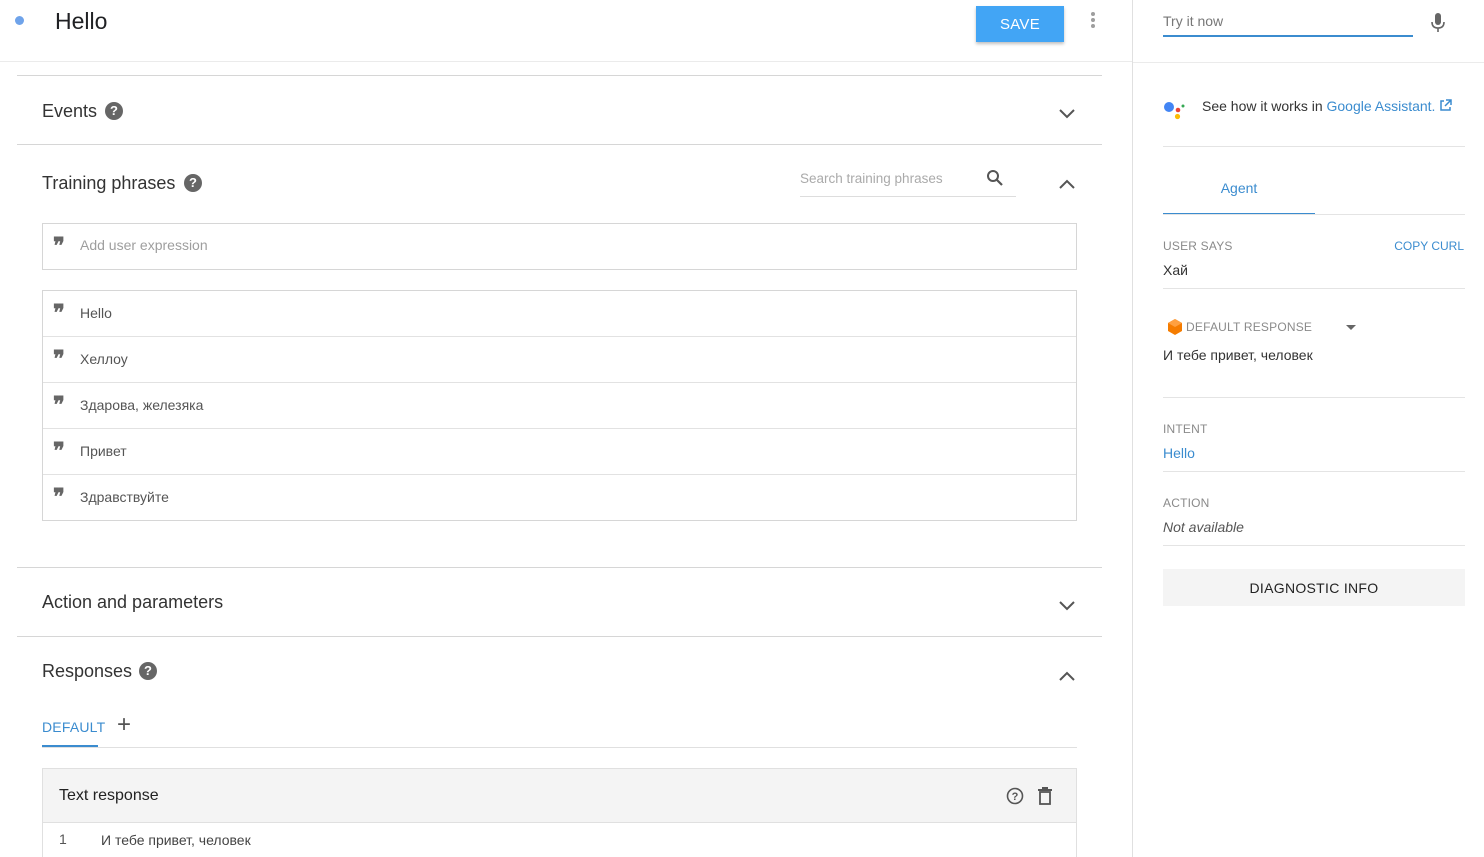 The height and width of the screenshot is (857, 1484). Describe the element at coordinates (890, 178) in the screenshot. I see `search-training-phrases-input` at that location.